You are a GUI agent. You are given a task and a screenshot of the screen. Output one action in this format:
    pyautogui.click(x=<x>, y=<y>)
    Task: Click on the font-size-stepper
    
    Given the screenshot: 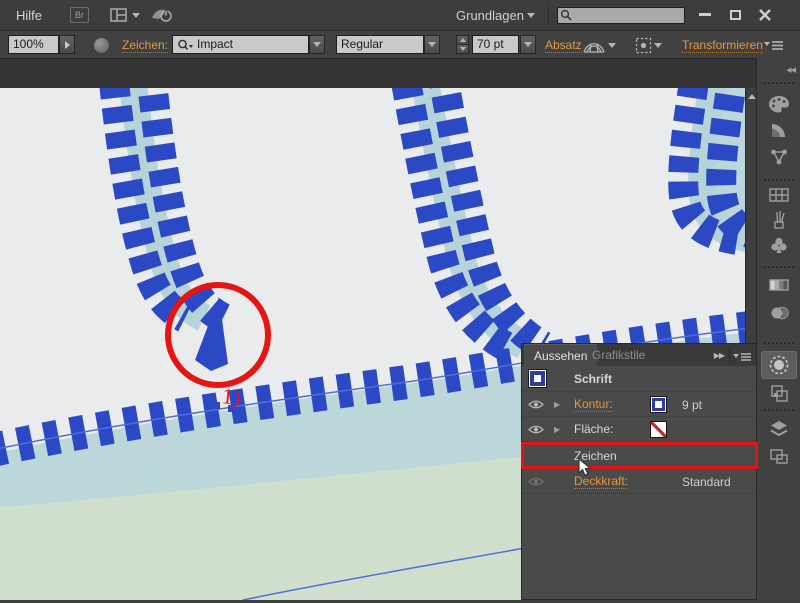 What is the action you would take?
    pyautogui.click(x=462, y=44)
    